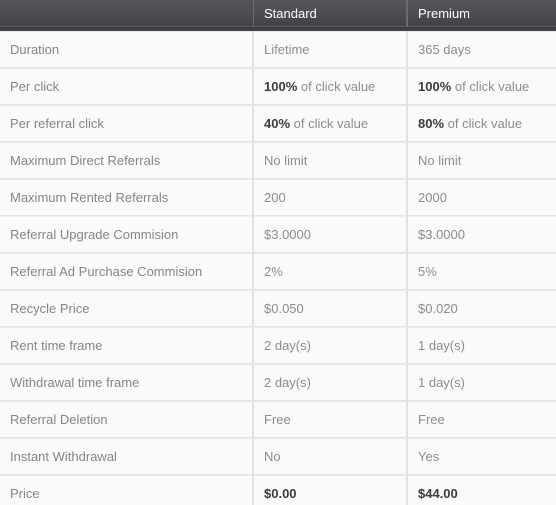  I want to click on table-row: Duration Lifetime 365 days, so click(278, 49).